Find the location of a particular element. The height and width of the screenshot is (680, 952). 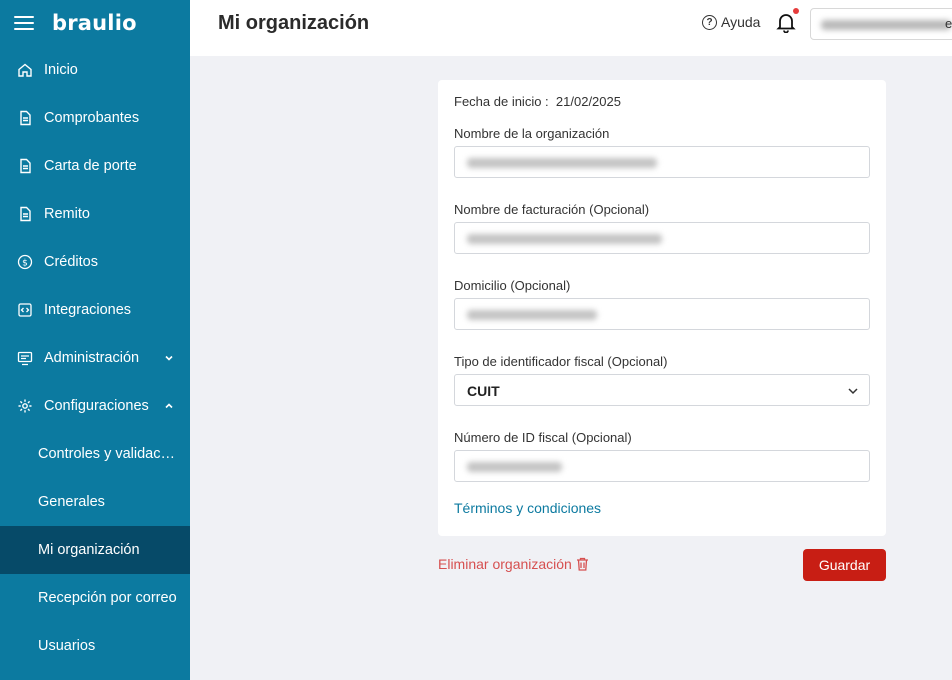

tax-id-type-label: Tipo de identificador fiscal (Opcional) is located at coordinates (561, 361).